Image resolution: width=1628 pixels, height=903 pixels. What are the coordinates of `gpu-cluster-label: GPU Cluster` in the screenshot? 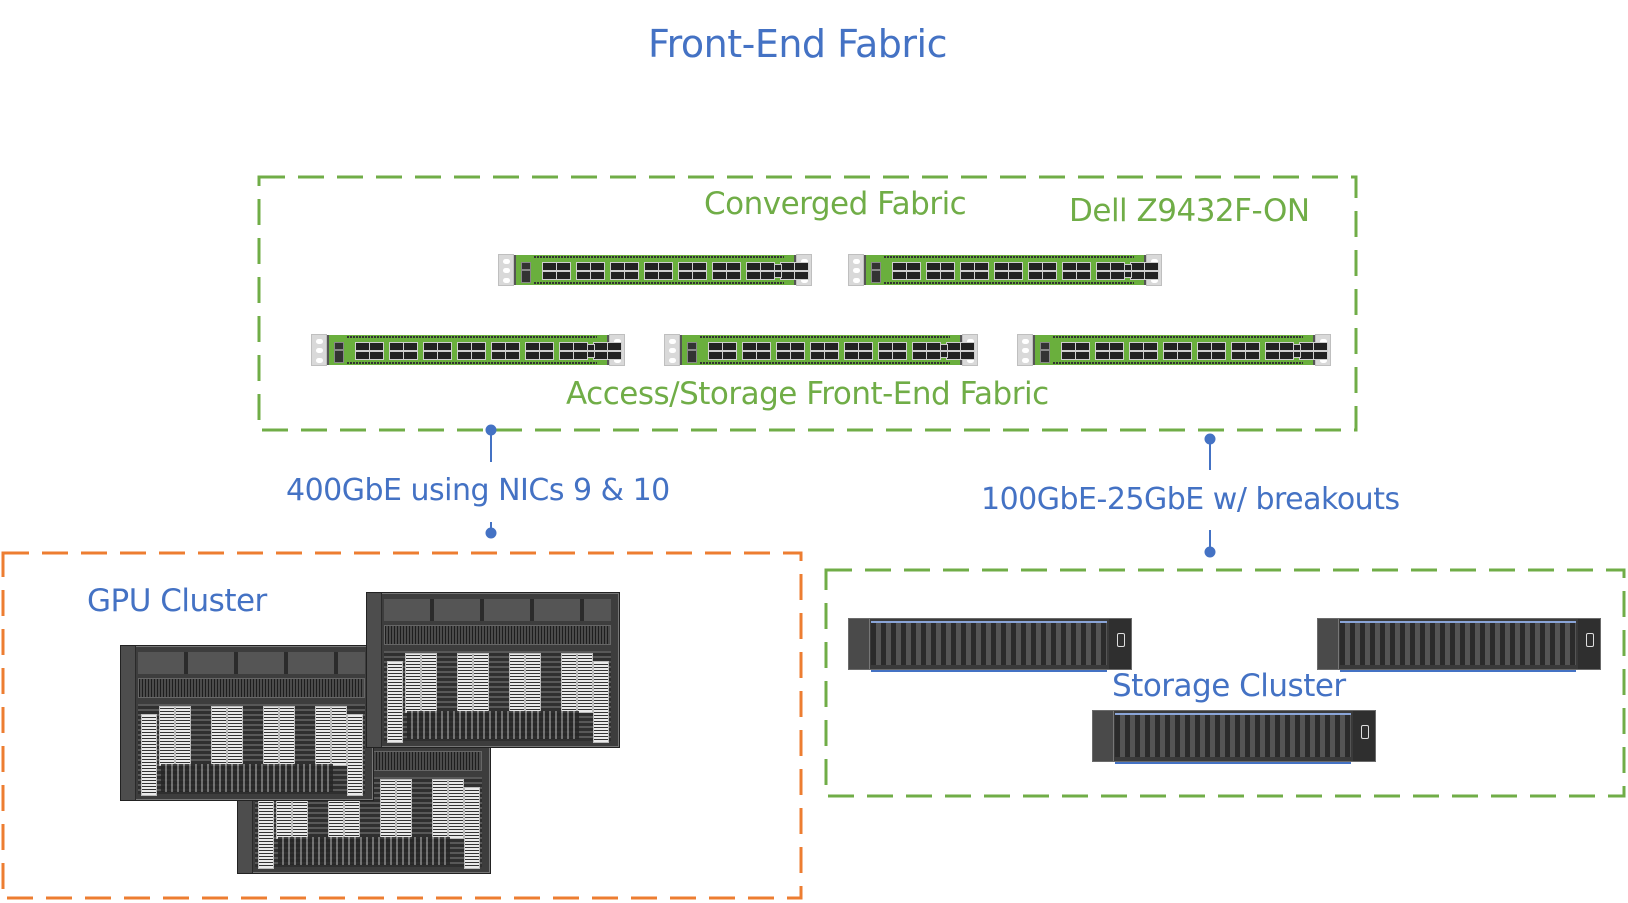 It's located at (177, 601).